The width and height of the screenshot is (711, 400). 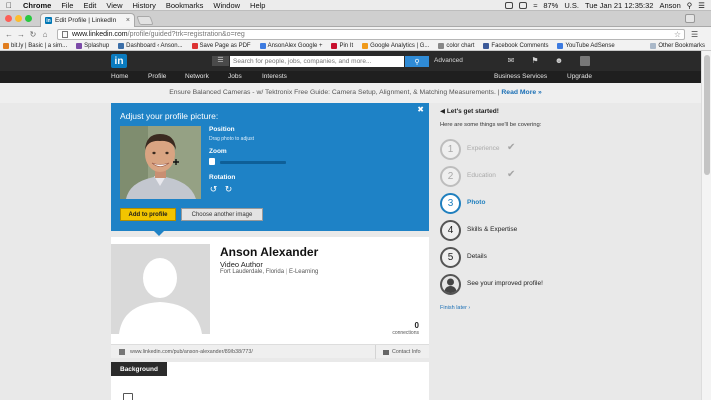 I want to click on zoom-slider-thumb, so click(x=212, y=161).